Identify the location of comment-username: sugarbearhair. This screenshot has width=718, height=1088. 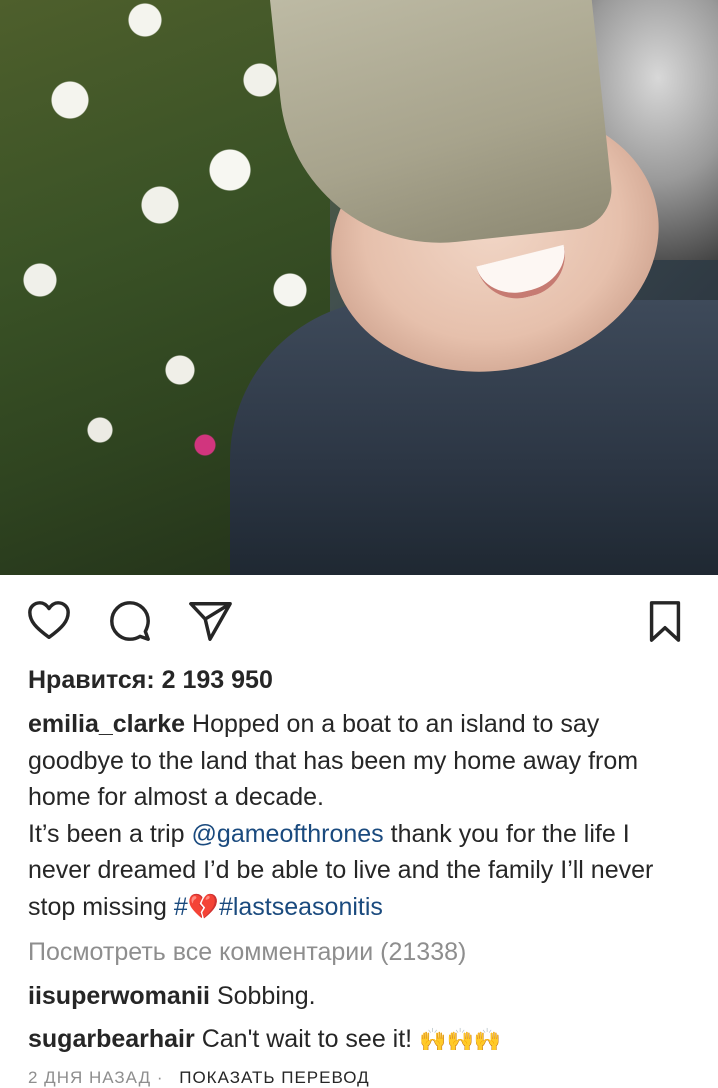
(111, 1039).